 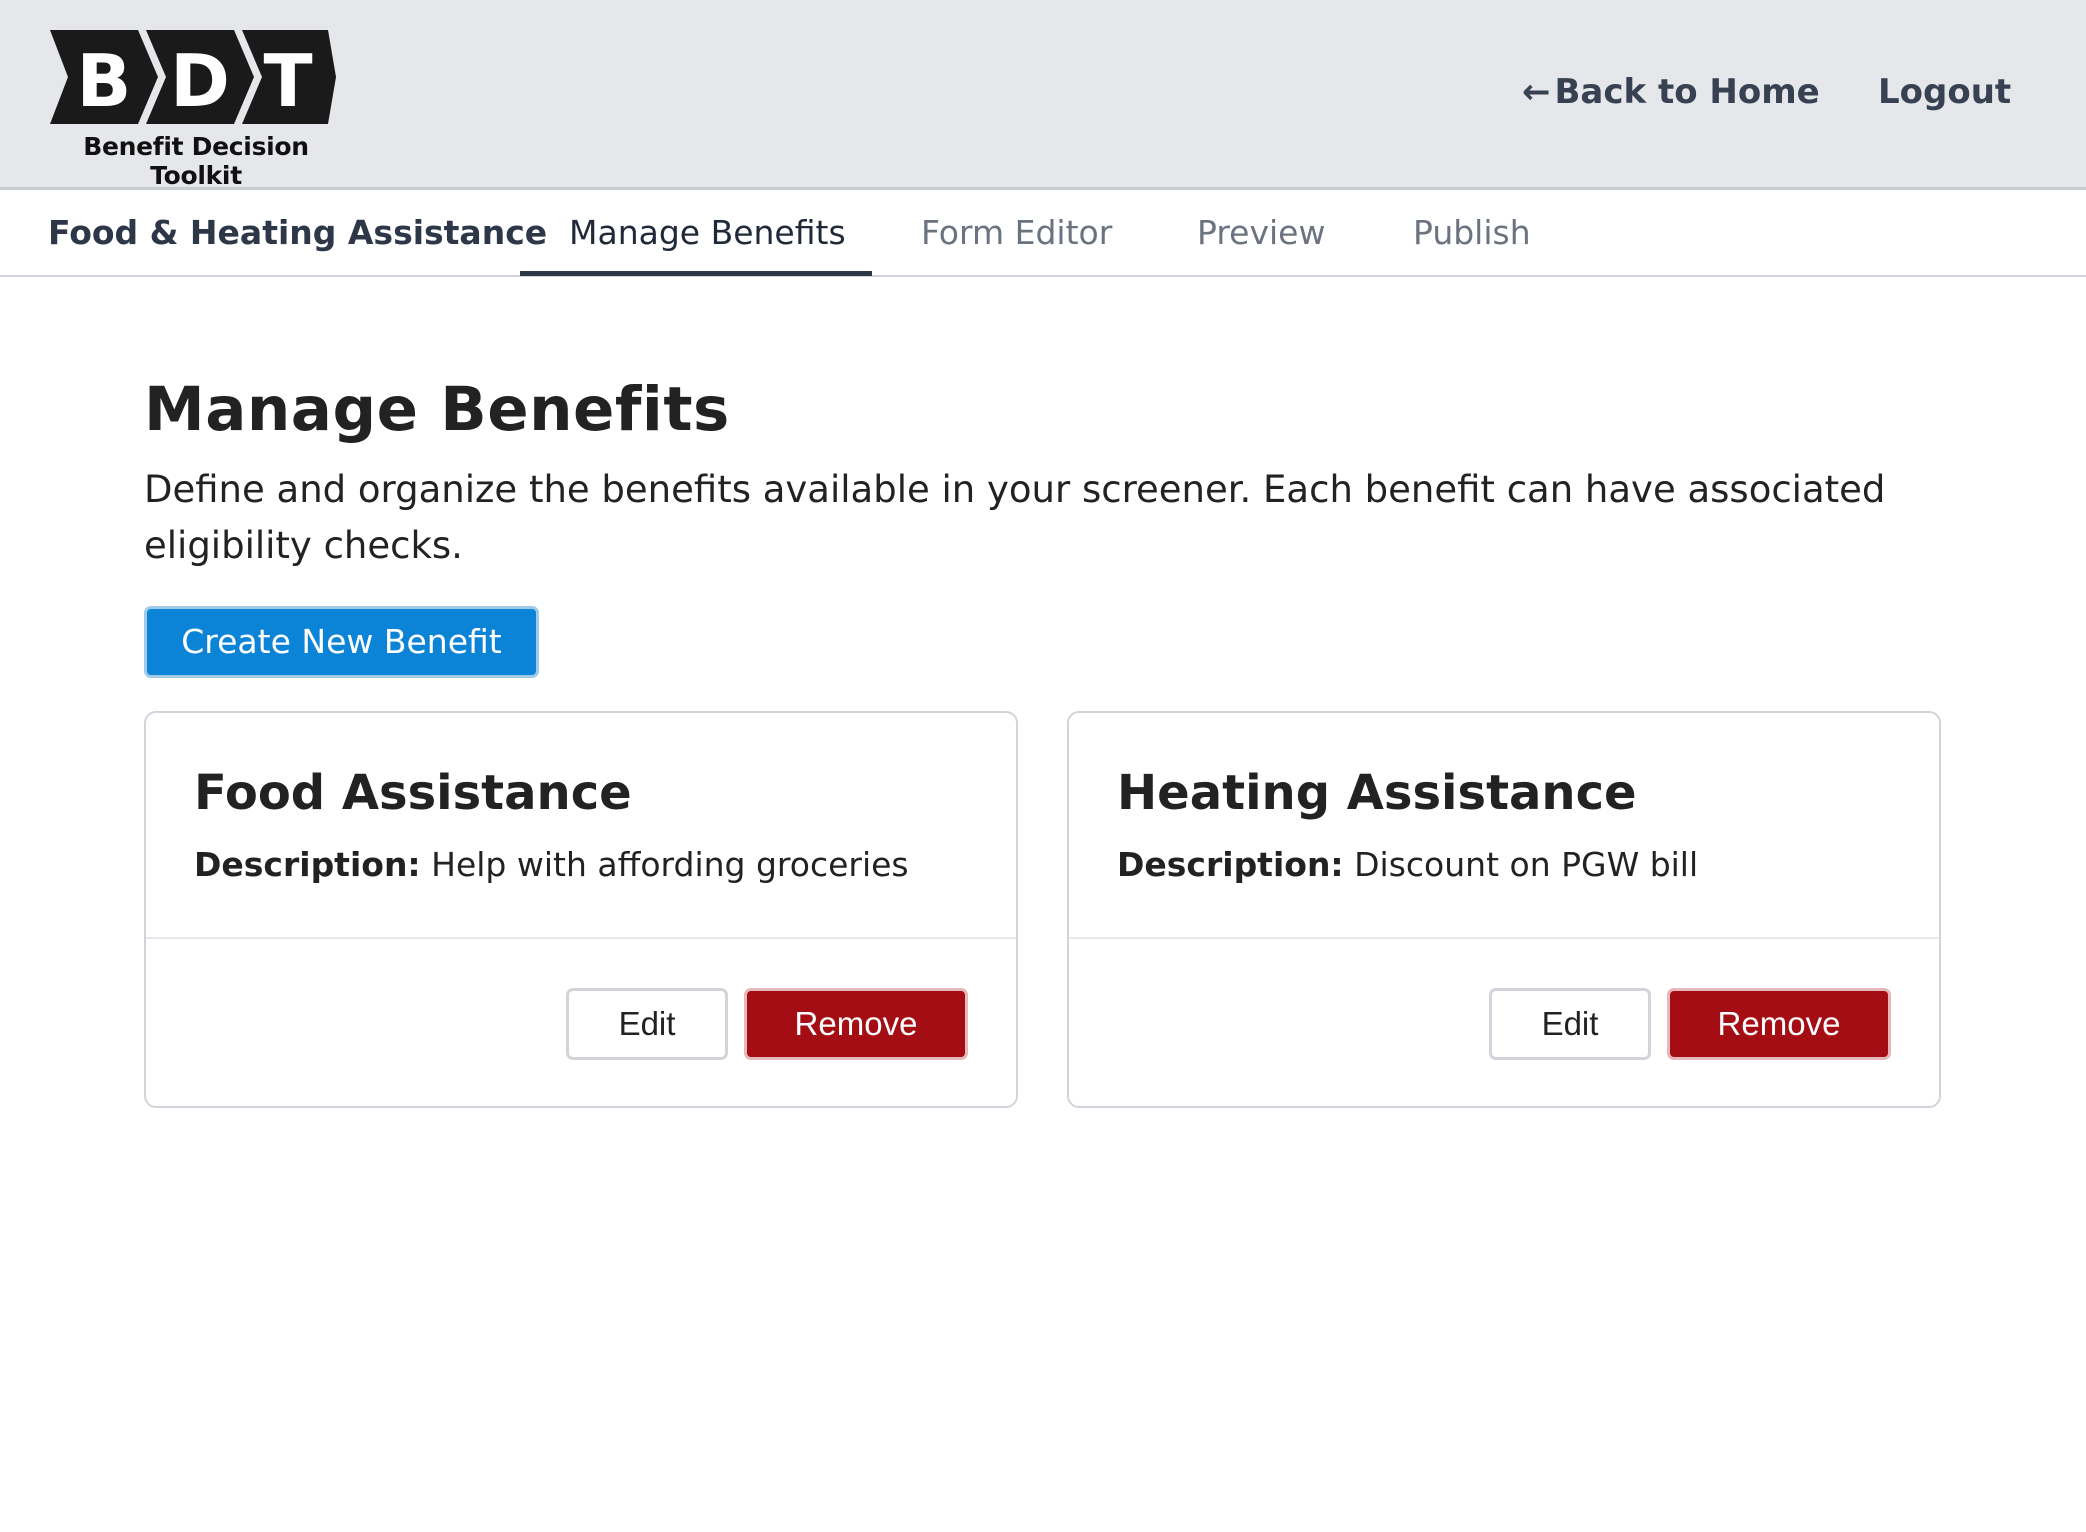 What do you see at coordinates (1377, 793) in the screenshot?
I see `benefit-name: Heating Assistance` at bounding box center [1377, 793].